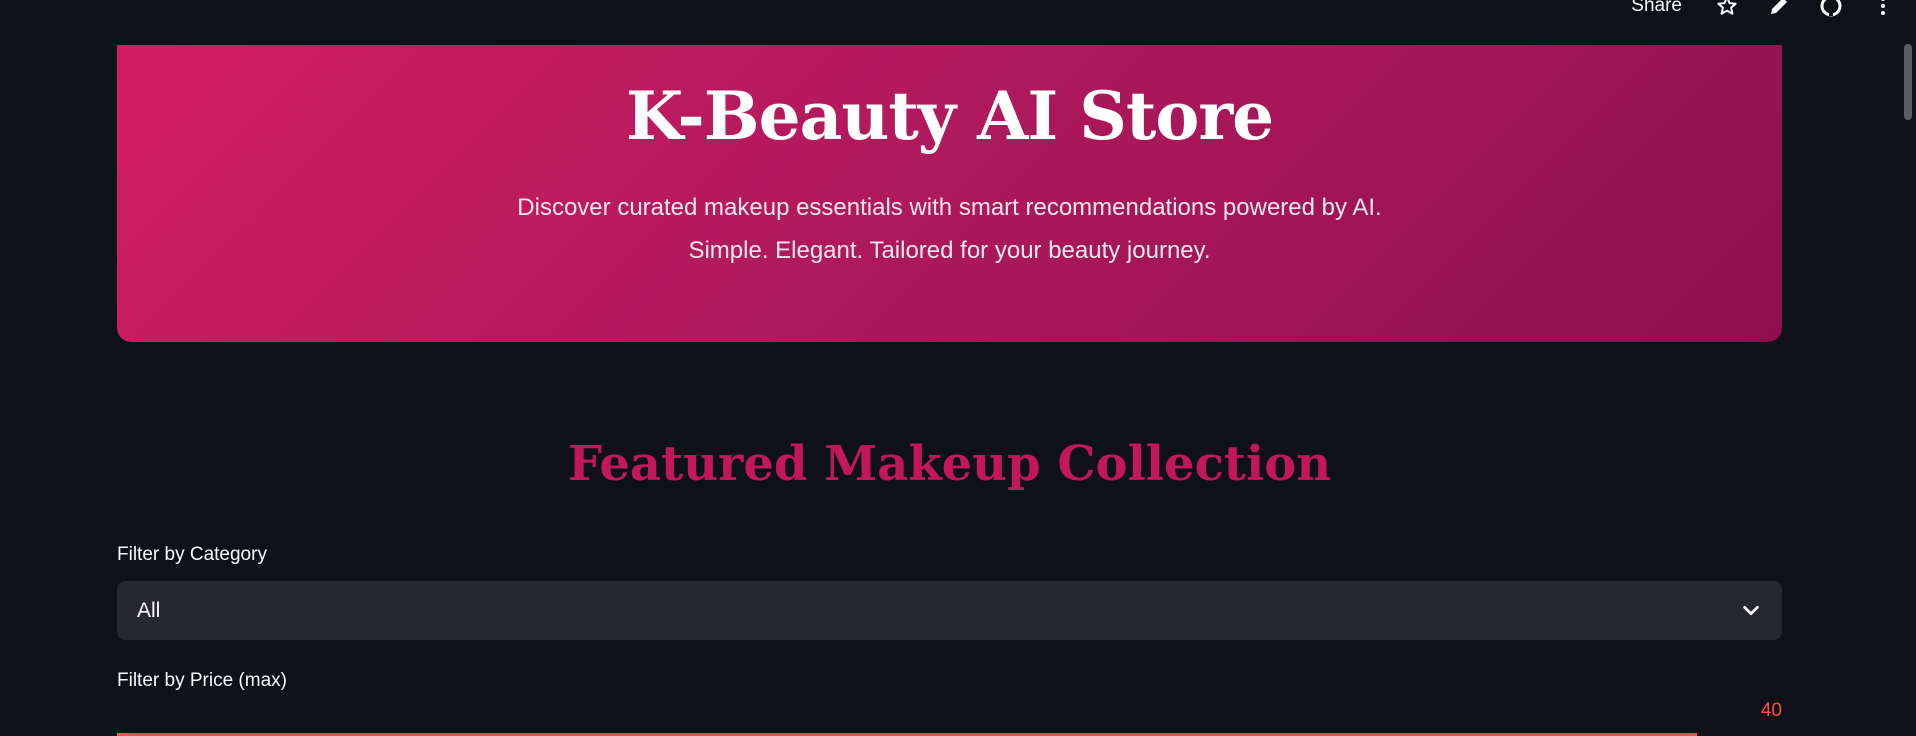  Describe the element at coordinates (949, 116) in the screenshot. I see `hero-title: K-Beauty AI Store` at that location.